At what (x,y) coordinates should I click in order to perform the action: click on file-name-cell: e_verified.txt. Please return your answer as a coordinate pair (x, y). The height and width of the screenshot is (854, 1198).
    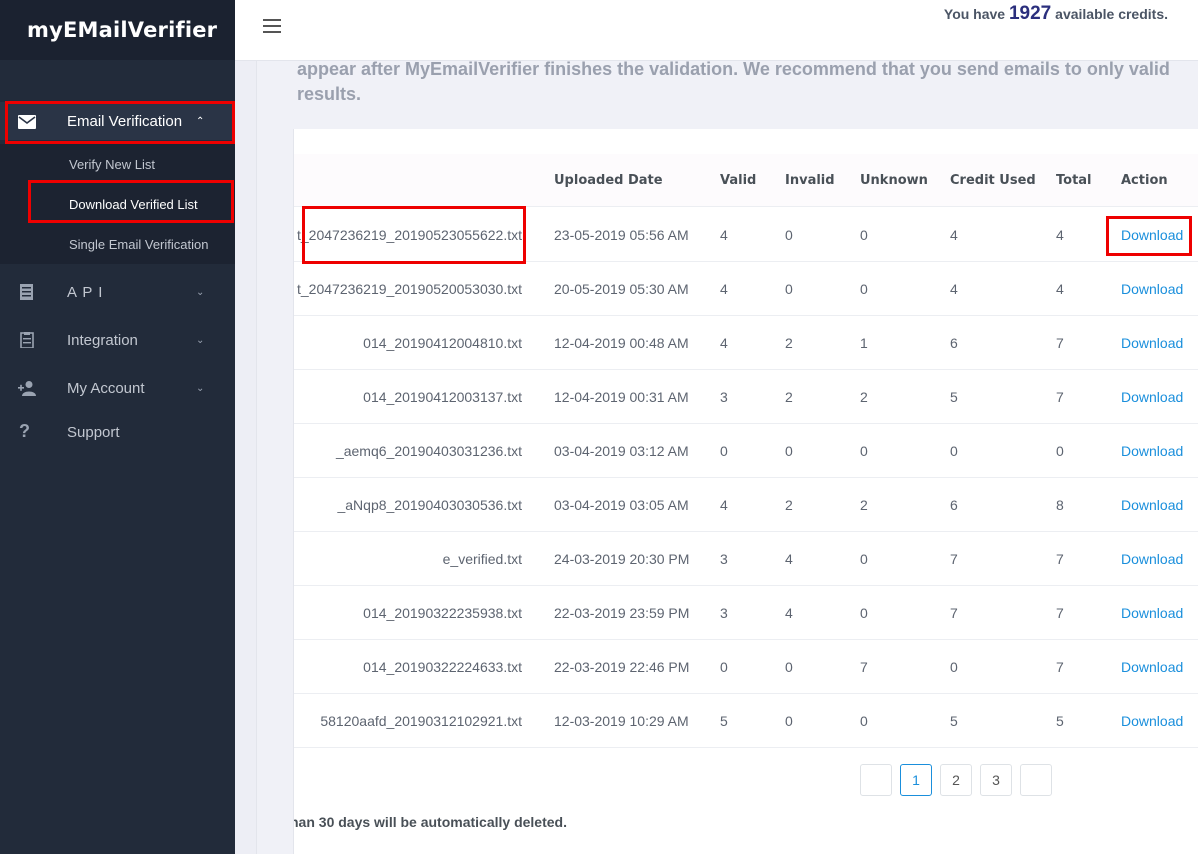
    Looking at the image, I should click on (482, 559).